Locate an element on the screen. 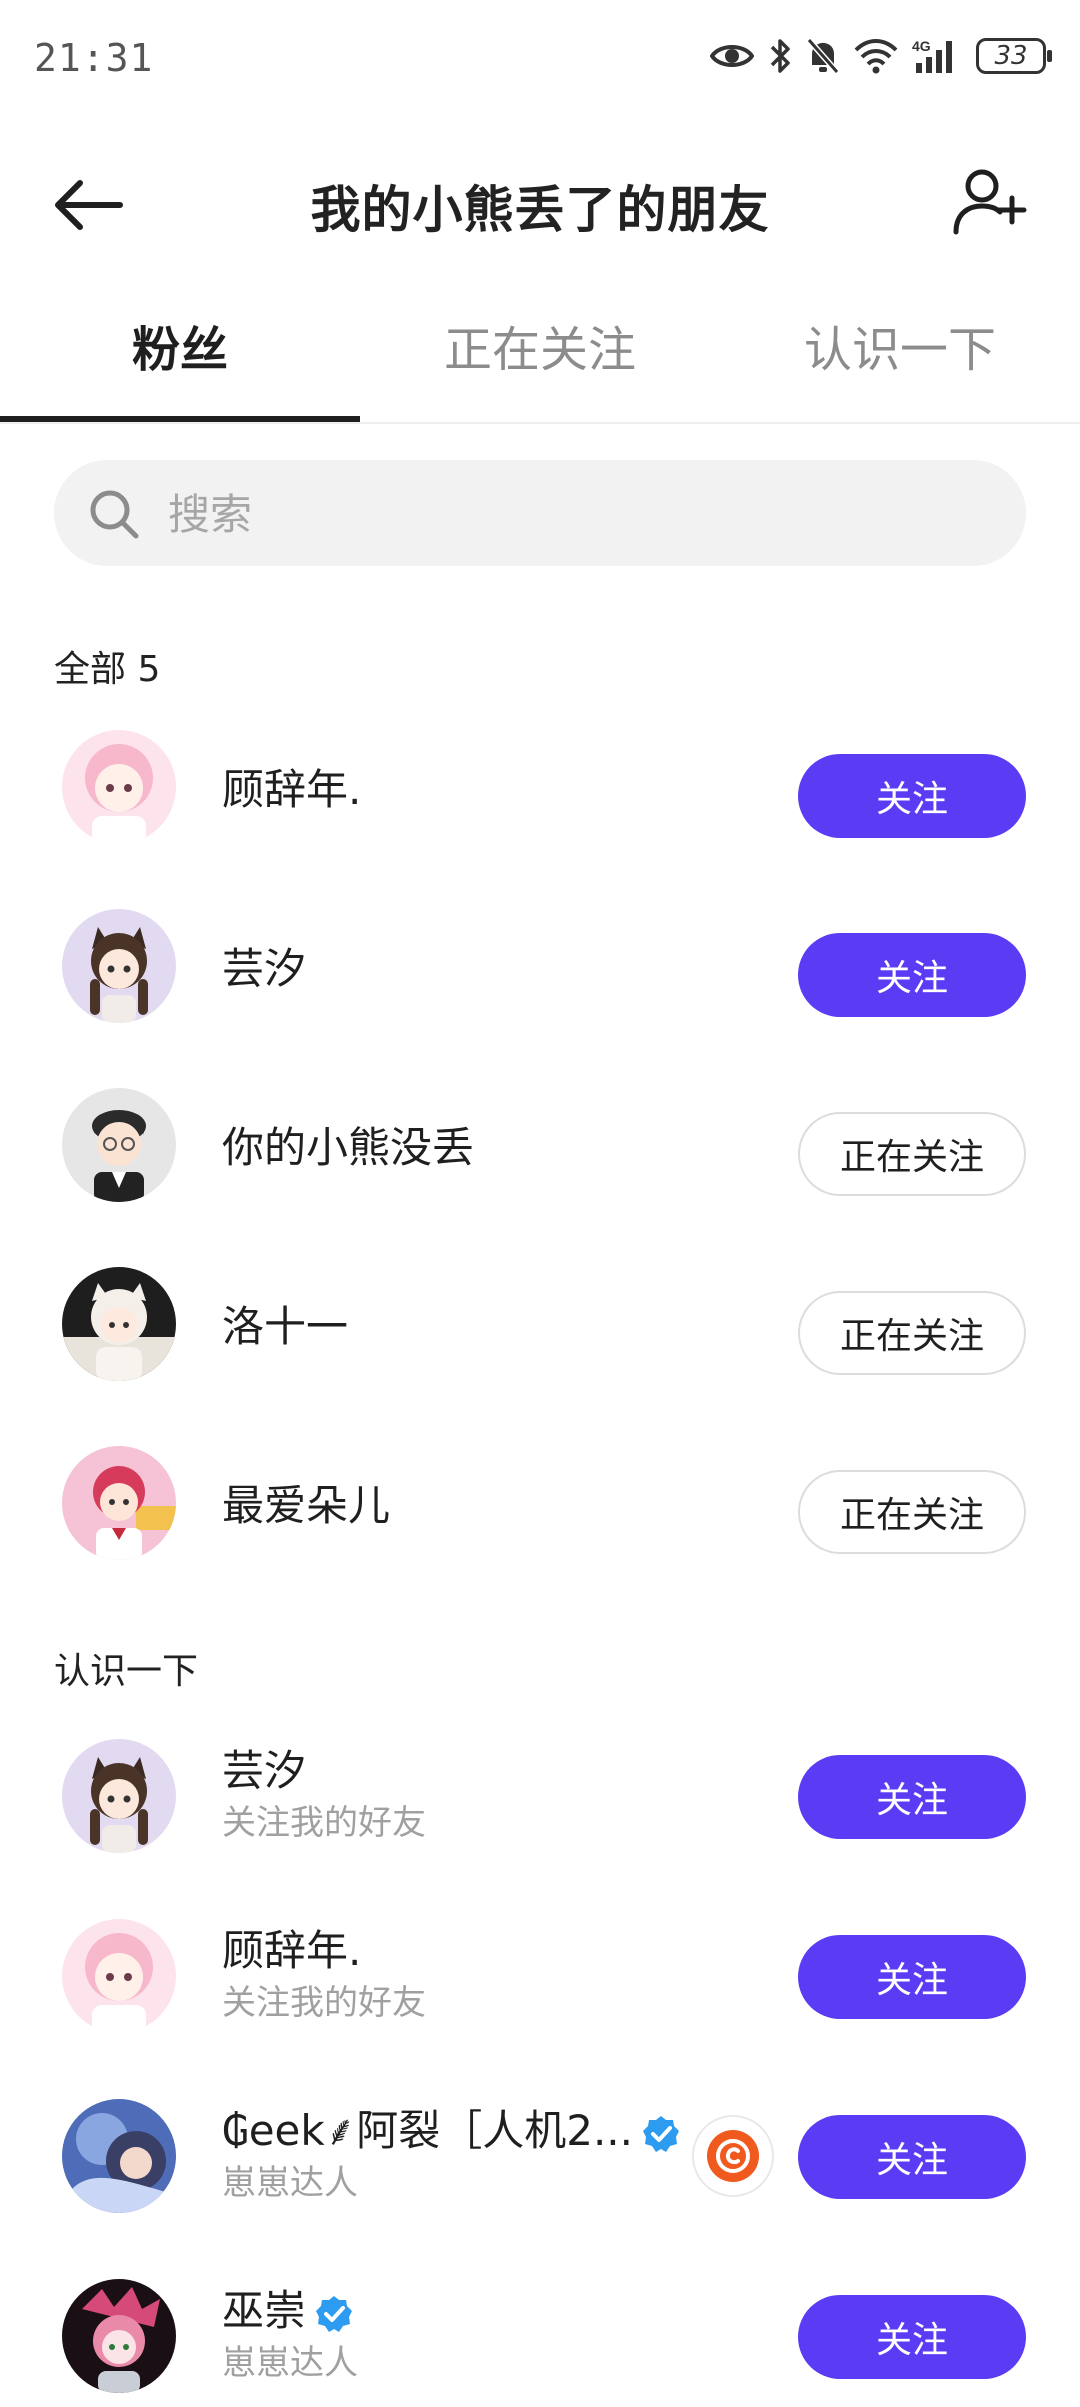 This screenshot has height=2407, width=1080. creator-badge-icon is located at coordinates (733, 2156).